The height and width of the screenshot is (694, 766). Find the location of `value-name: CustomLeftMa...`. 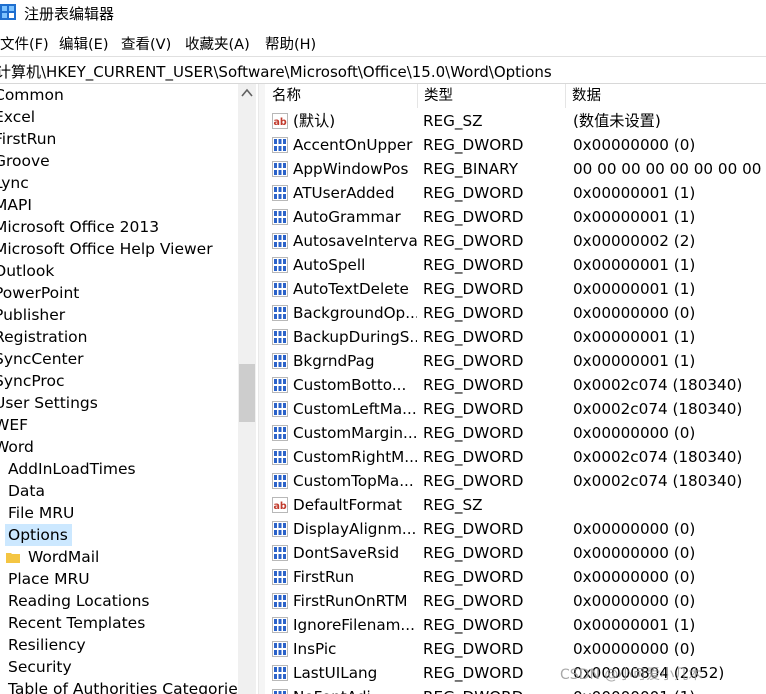

value-name: CustomLeftMa... is located at coordinates (355, 409).